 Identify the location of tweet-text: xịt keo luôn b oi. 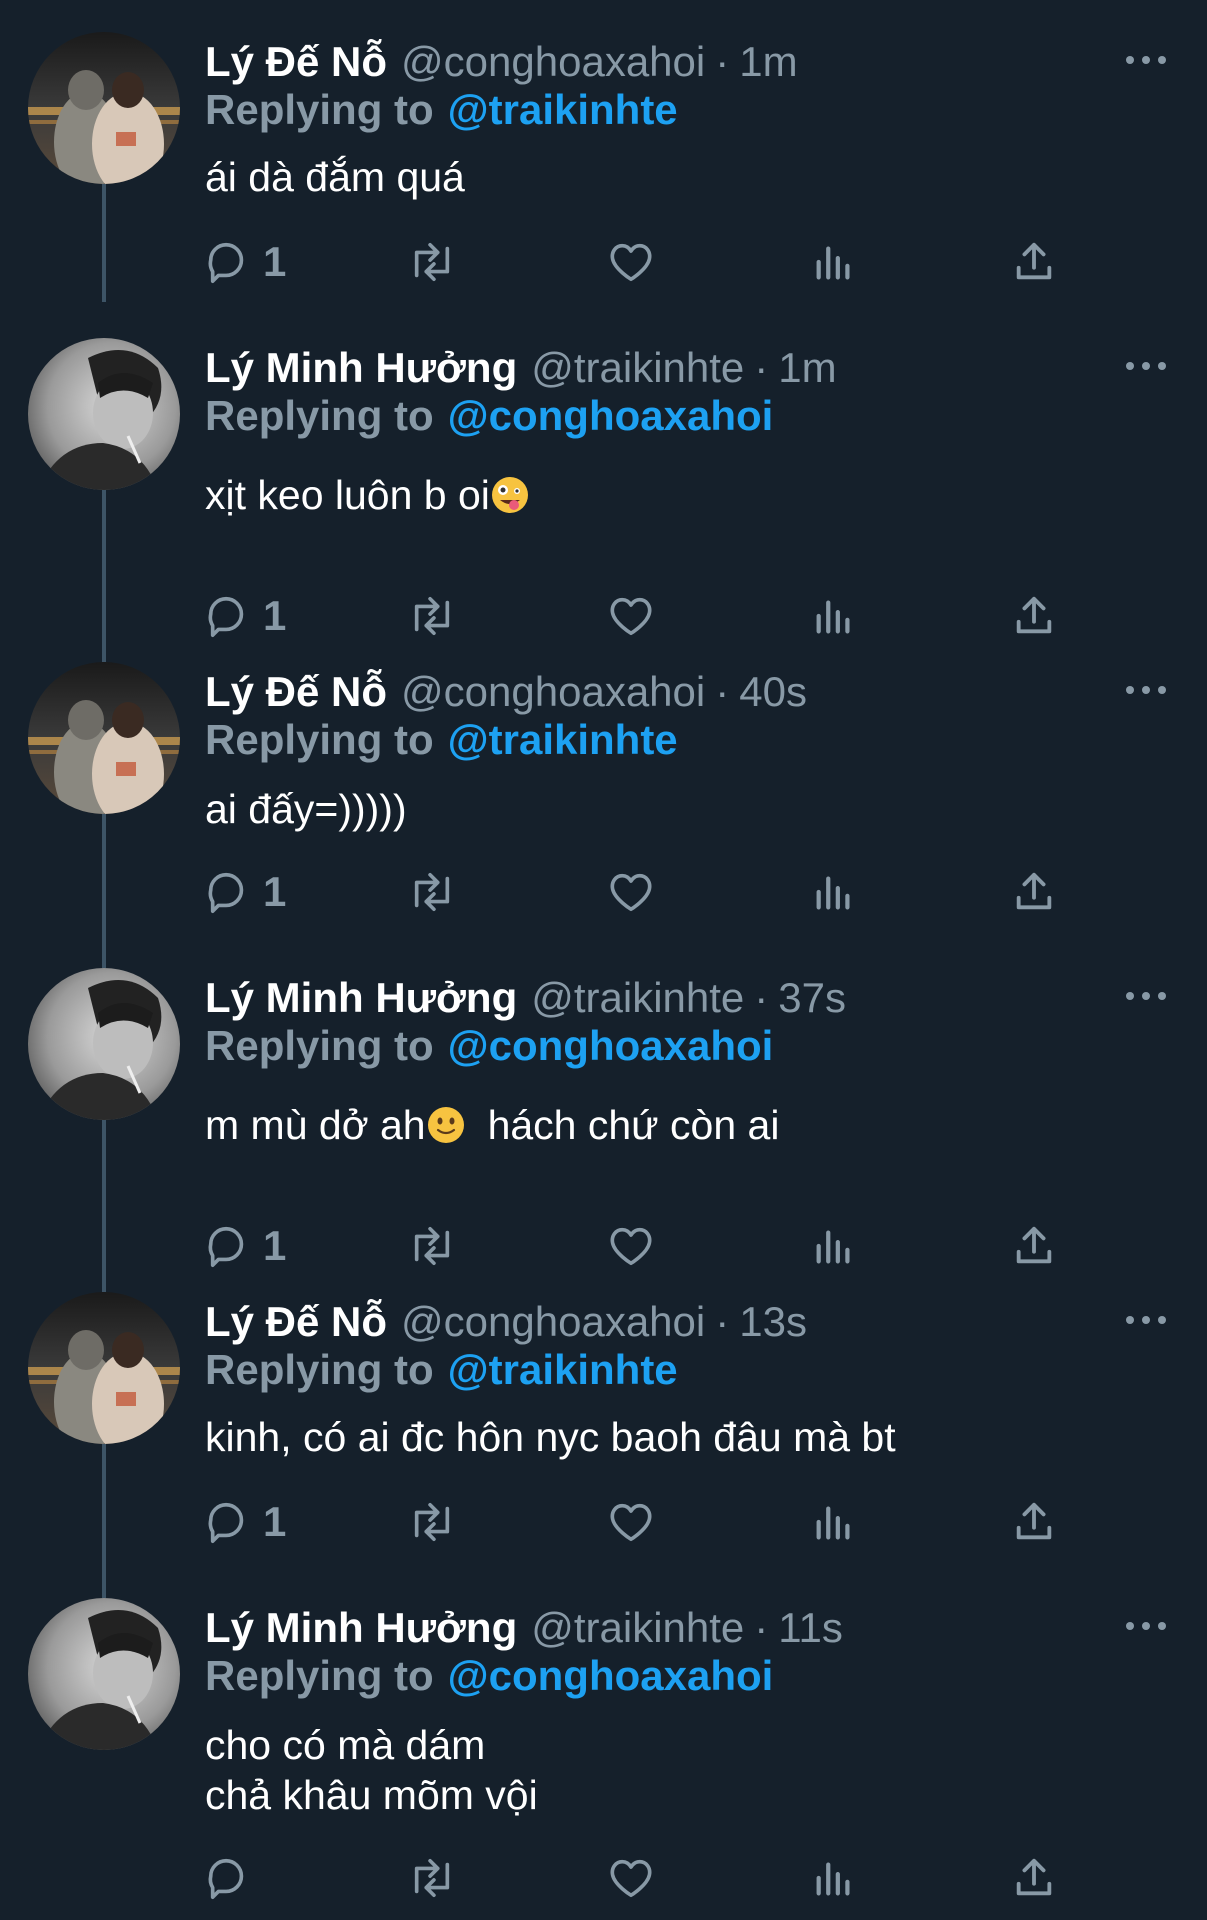
(367, 498).